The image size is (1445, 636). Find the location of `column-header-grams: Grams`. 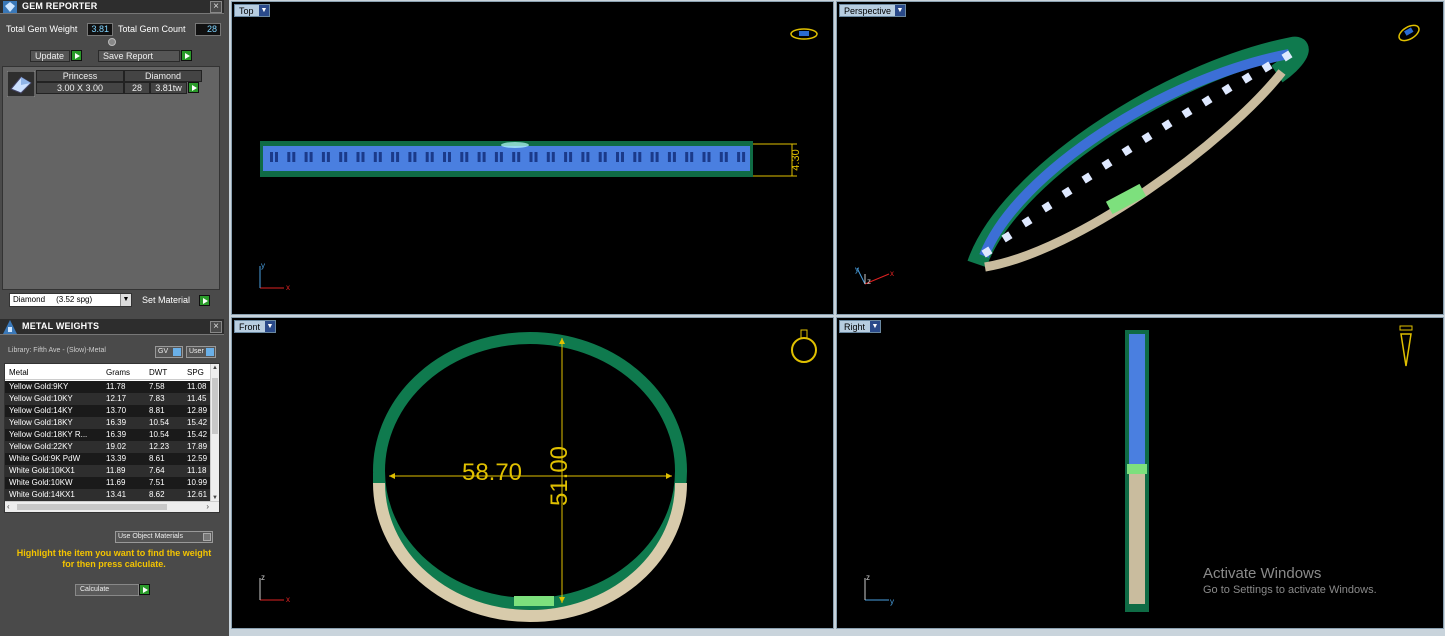

column-header-grams: Grams is located at coordinates (124, 373).